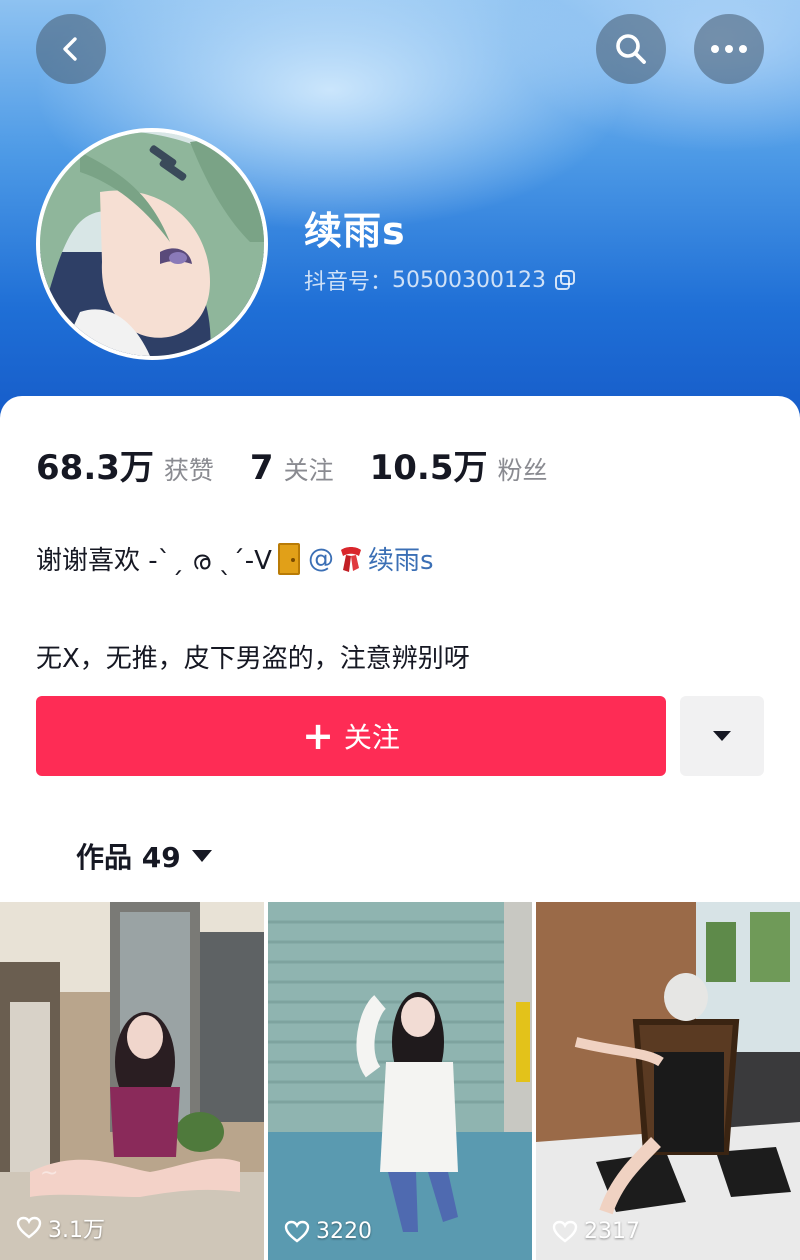 The image size is (800, 1260). What do you see at coordinates (469, 280) in the screenshot?
I see `douyin-id-value: 50500300123` at bounding box center [469, 280].